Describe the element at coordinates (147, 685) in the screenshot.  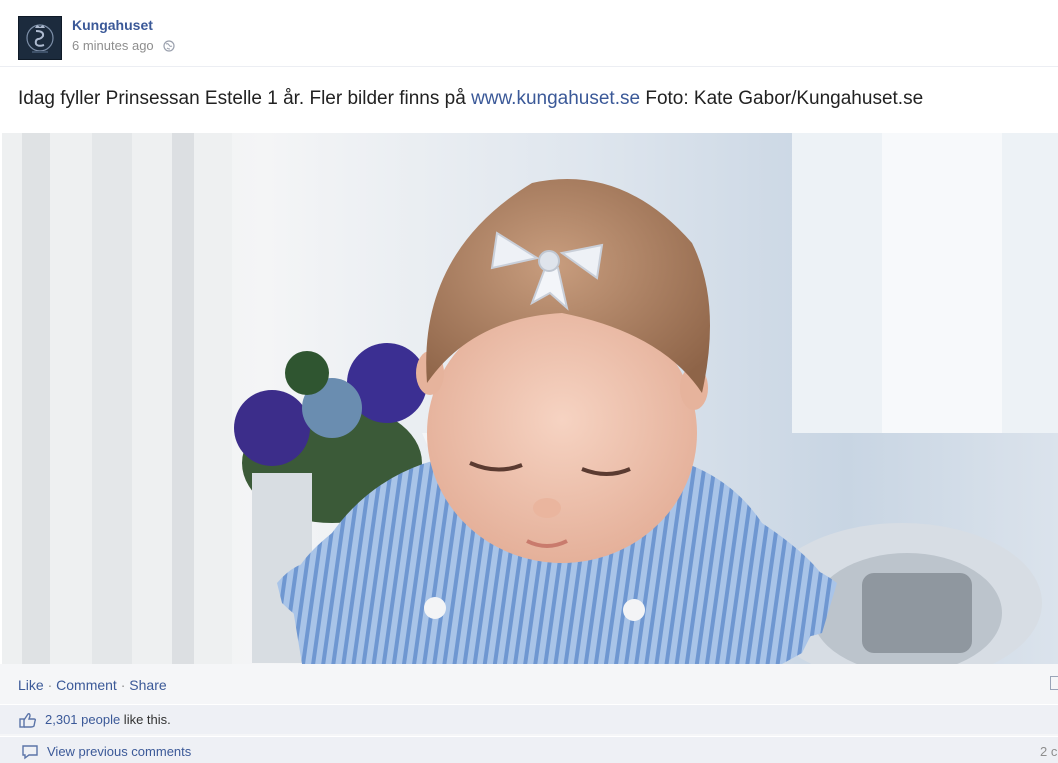
I see `share-link: Share` at that location.